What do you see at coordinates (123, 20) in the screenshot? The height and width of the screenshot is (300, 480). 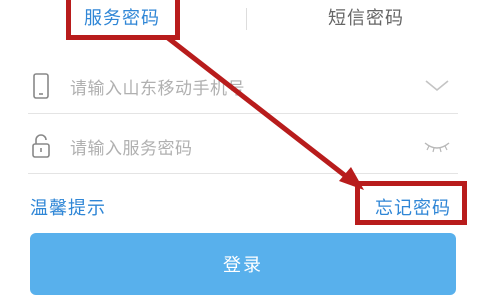 I see `annotation-highlight-tab` at bounding box center [123, 20].